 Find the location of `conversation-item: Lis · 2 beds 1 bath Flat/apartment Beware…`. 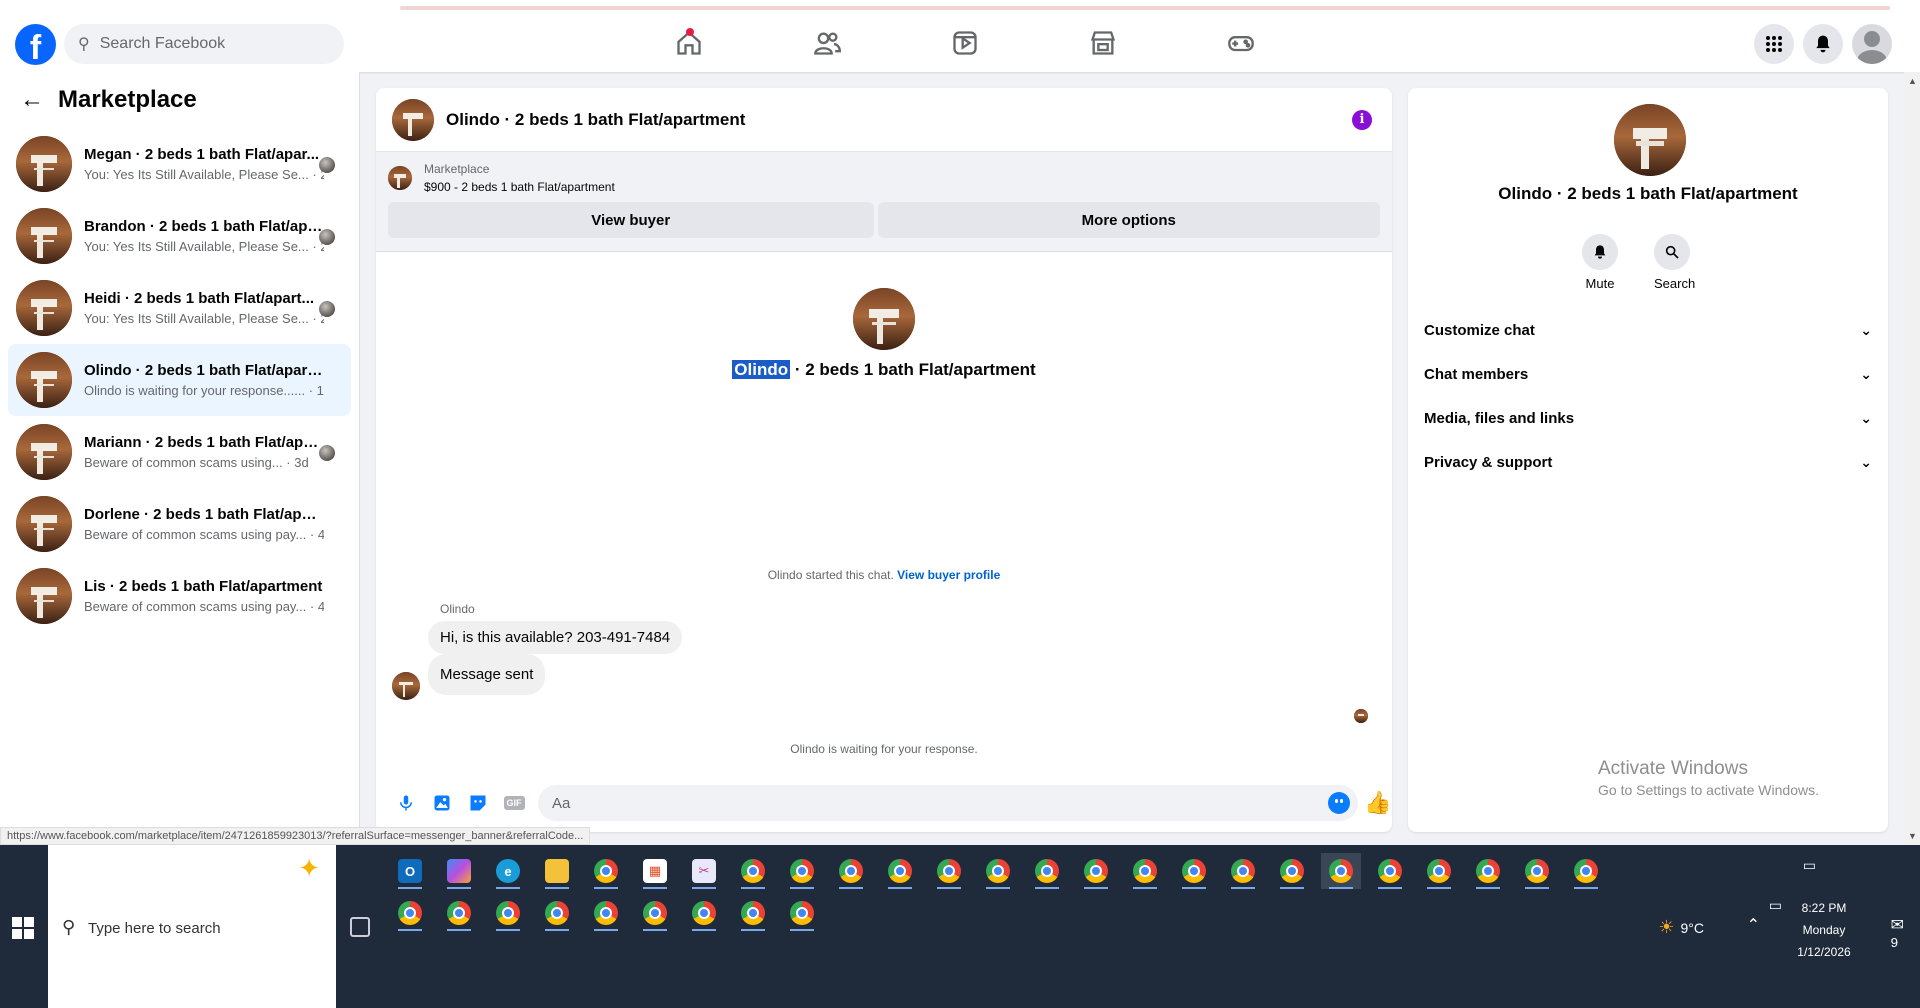

conversation-item: Lis · 2 beds 1 bath Flat/apartment Beware… is located at coordinates (179, 596).